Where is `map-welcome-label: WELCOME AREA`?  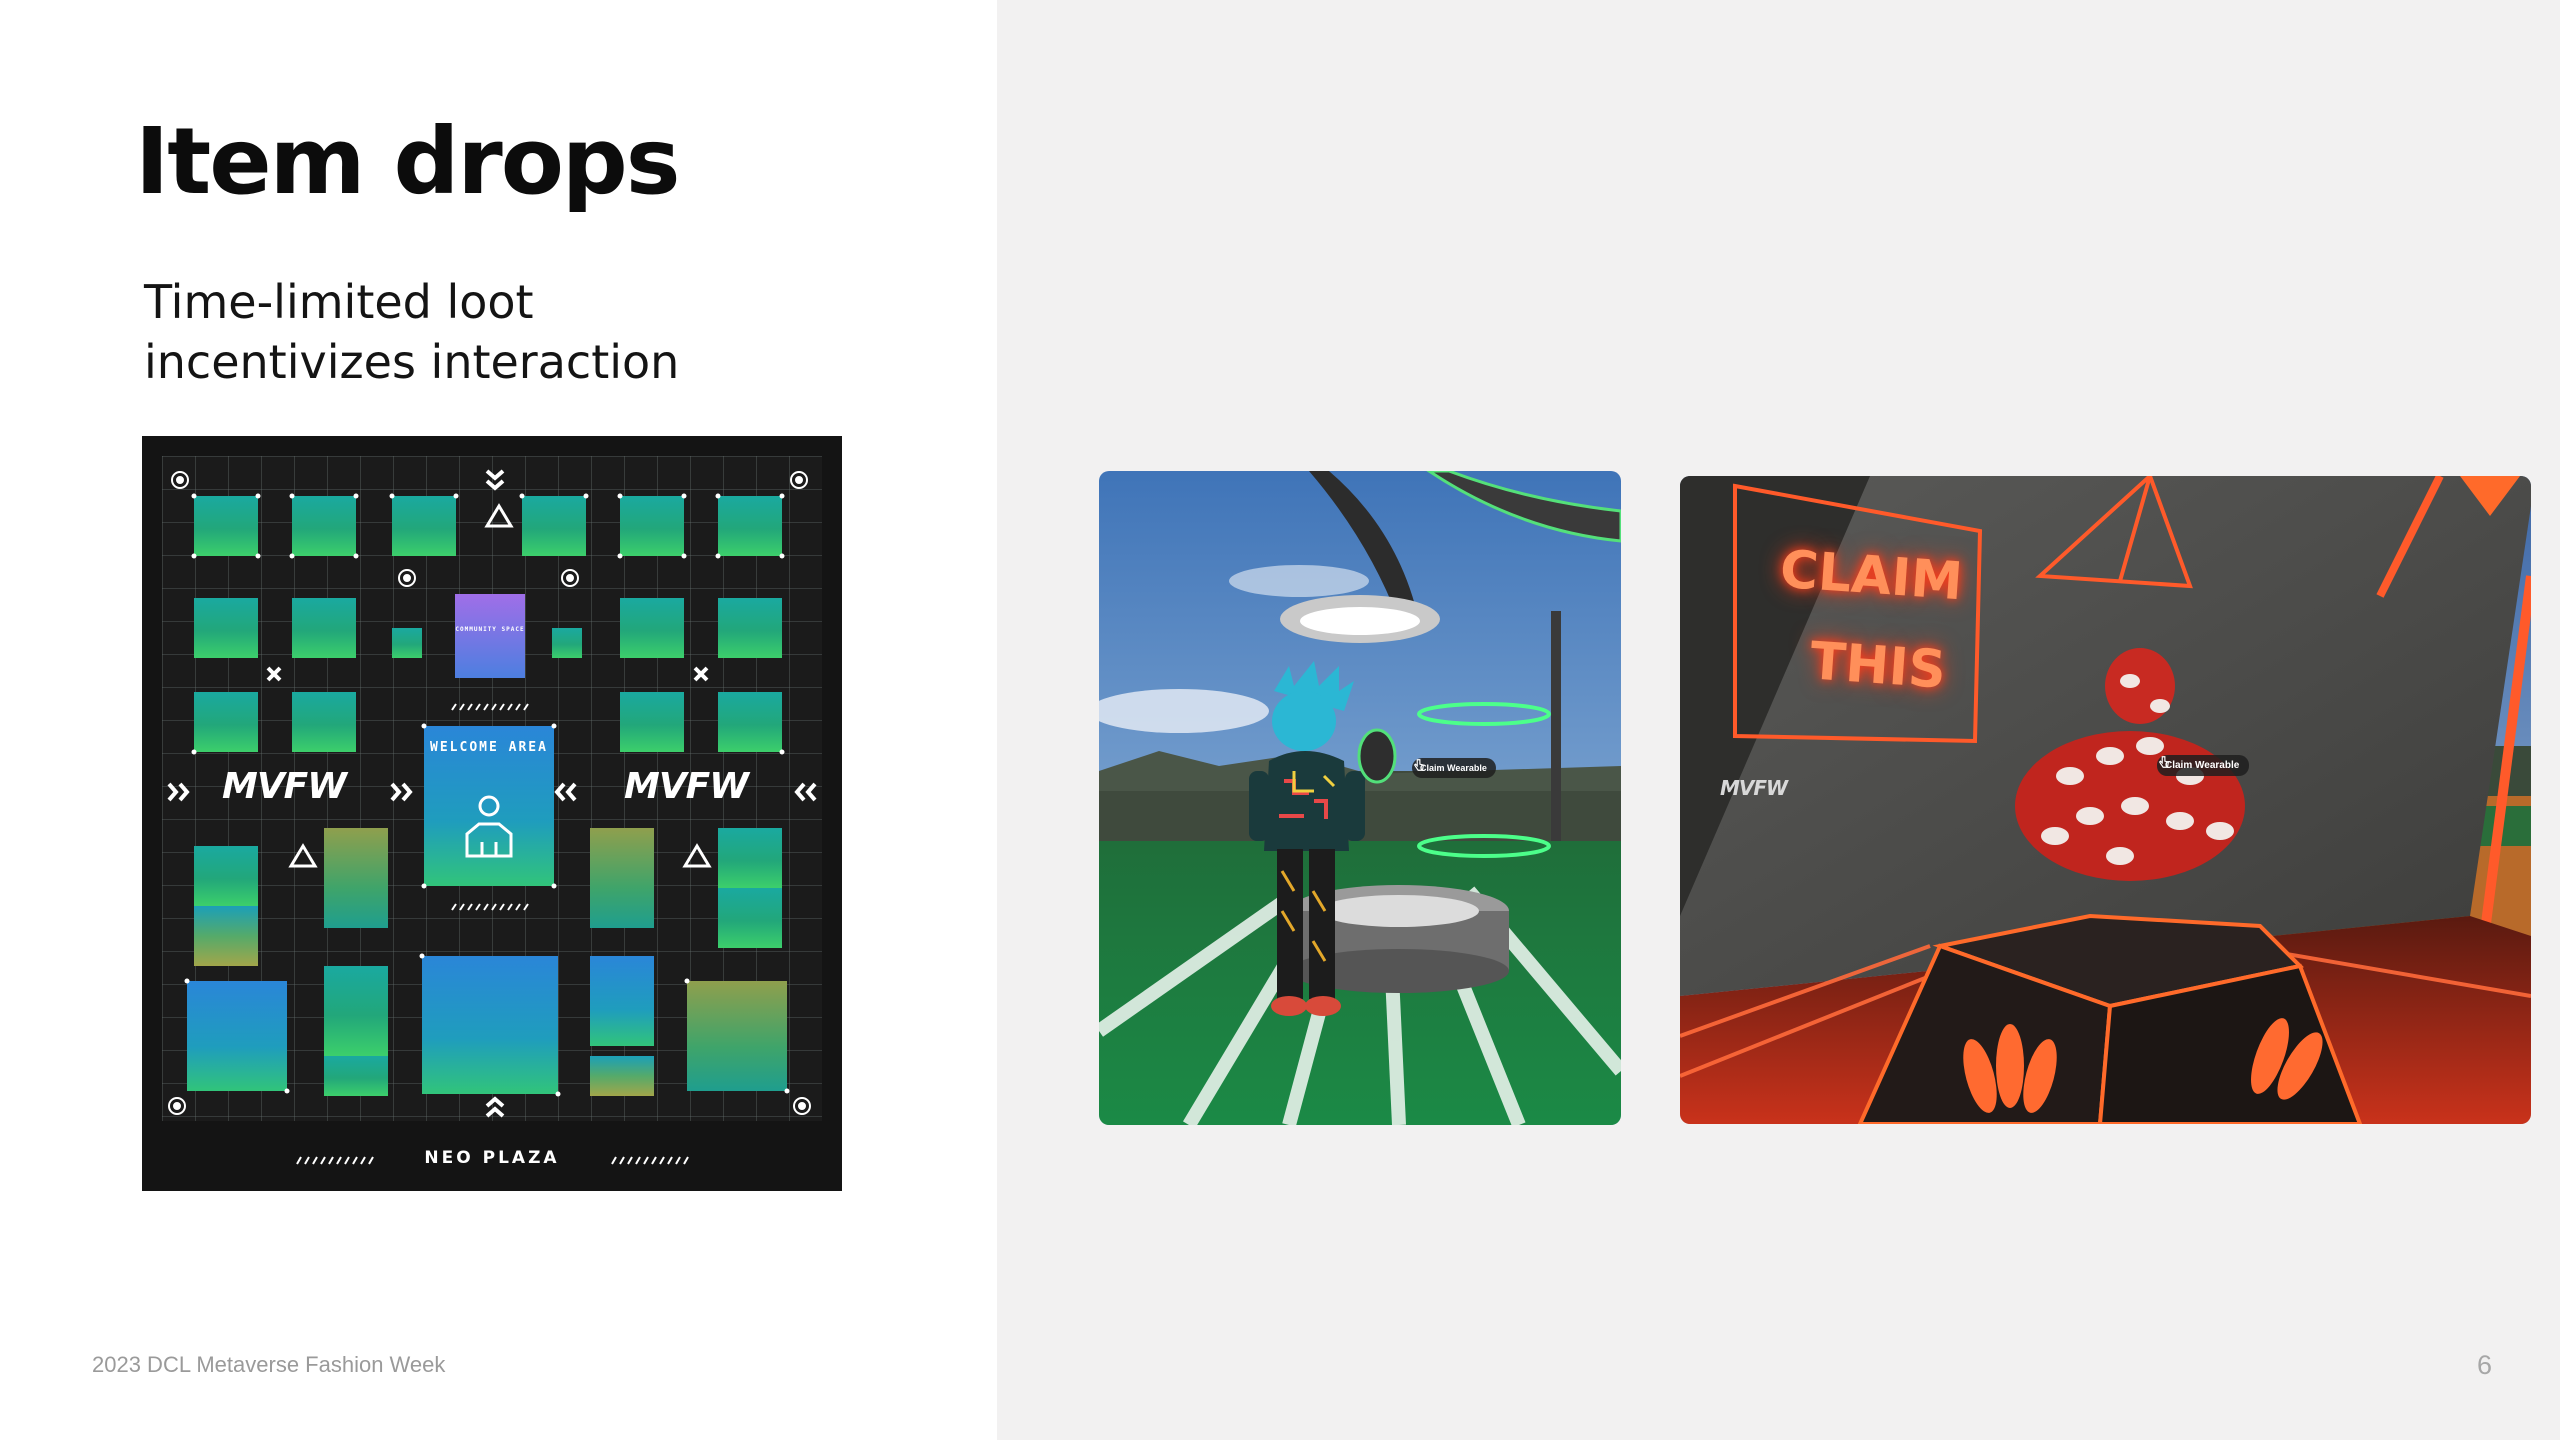
map-welcome-label: WELCOME AREA is located at coordinates (489, 747).